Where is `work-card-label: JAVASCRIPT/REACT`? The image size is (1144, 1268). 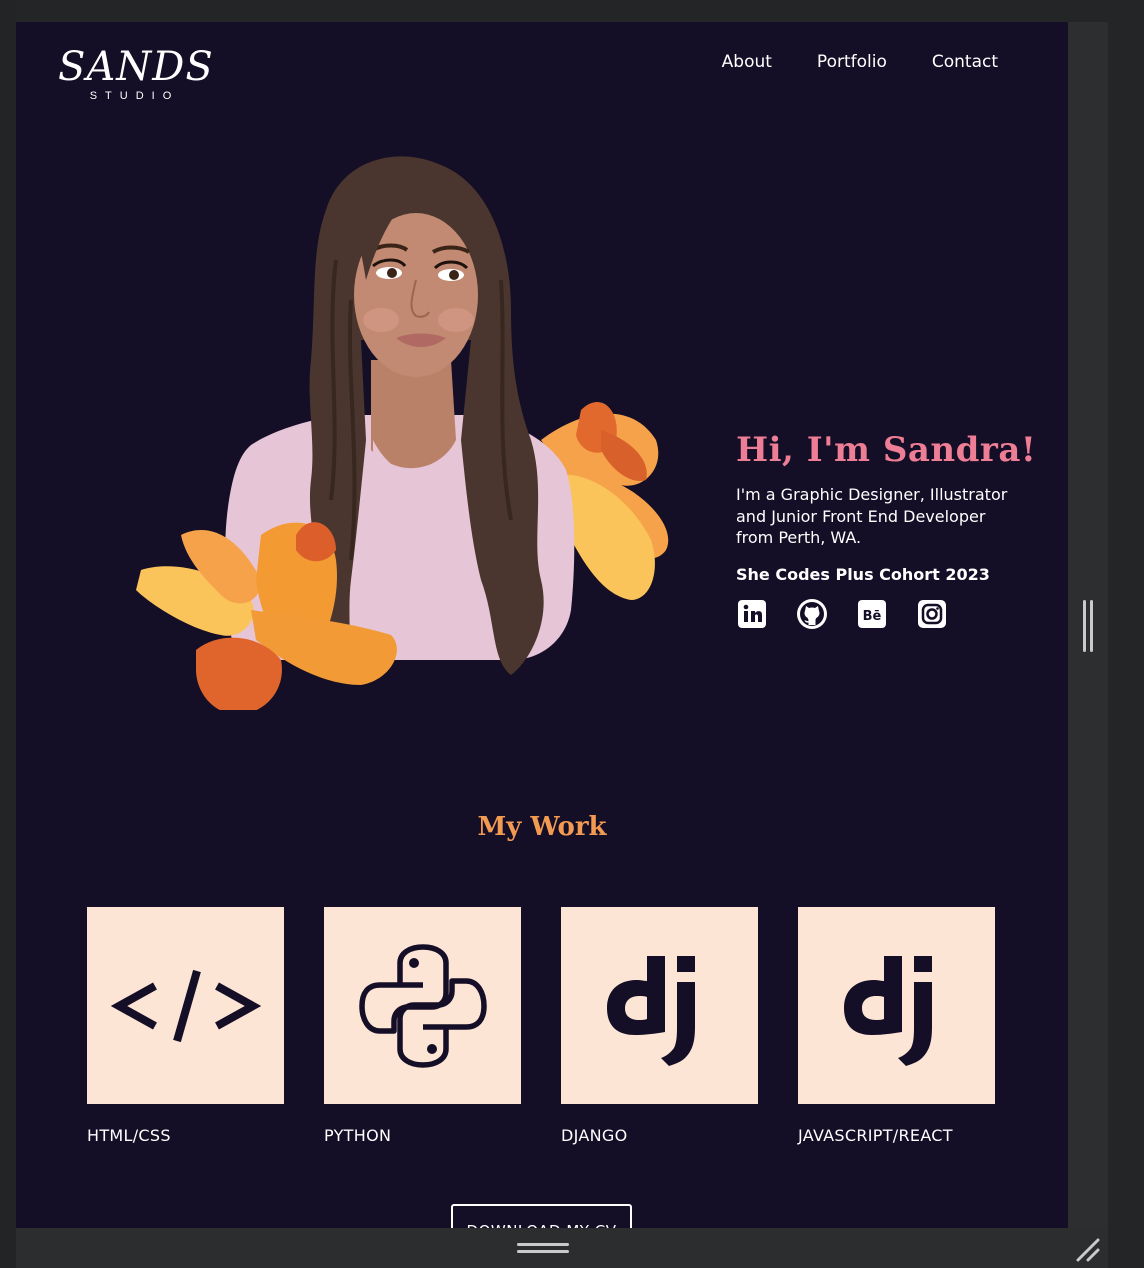 work-card-label: JAVASCRIPT/REACT is located at coordinates (875, 1135).